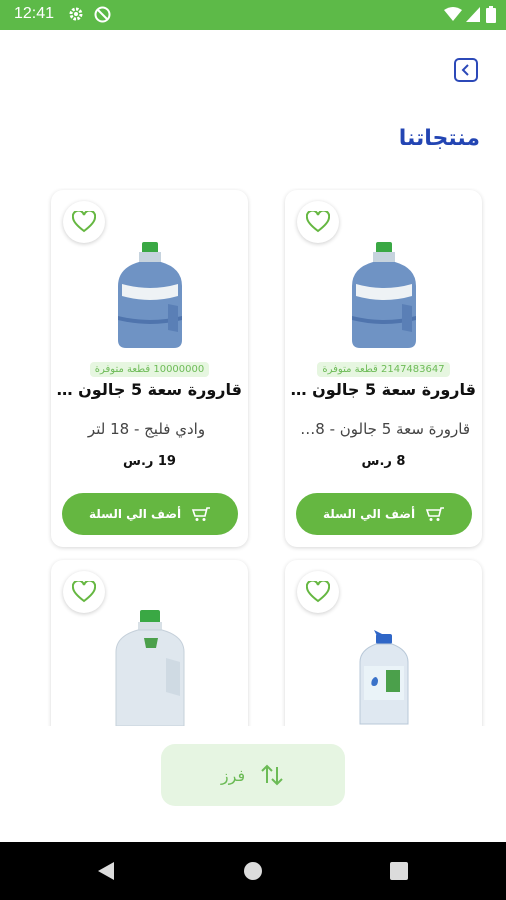 This screenshot has height=900, width=506. I want to click on chevron-left-icon, so click(465, 70).